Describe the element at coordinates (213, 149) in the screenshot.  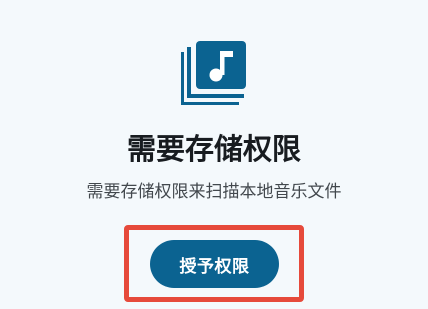
I see `permission-title: 需要存储权限` at that location.